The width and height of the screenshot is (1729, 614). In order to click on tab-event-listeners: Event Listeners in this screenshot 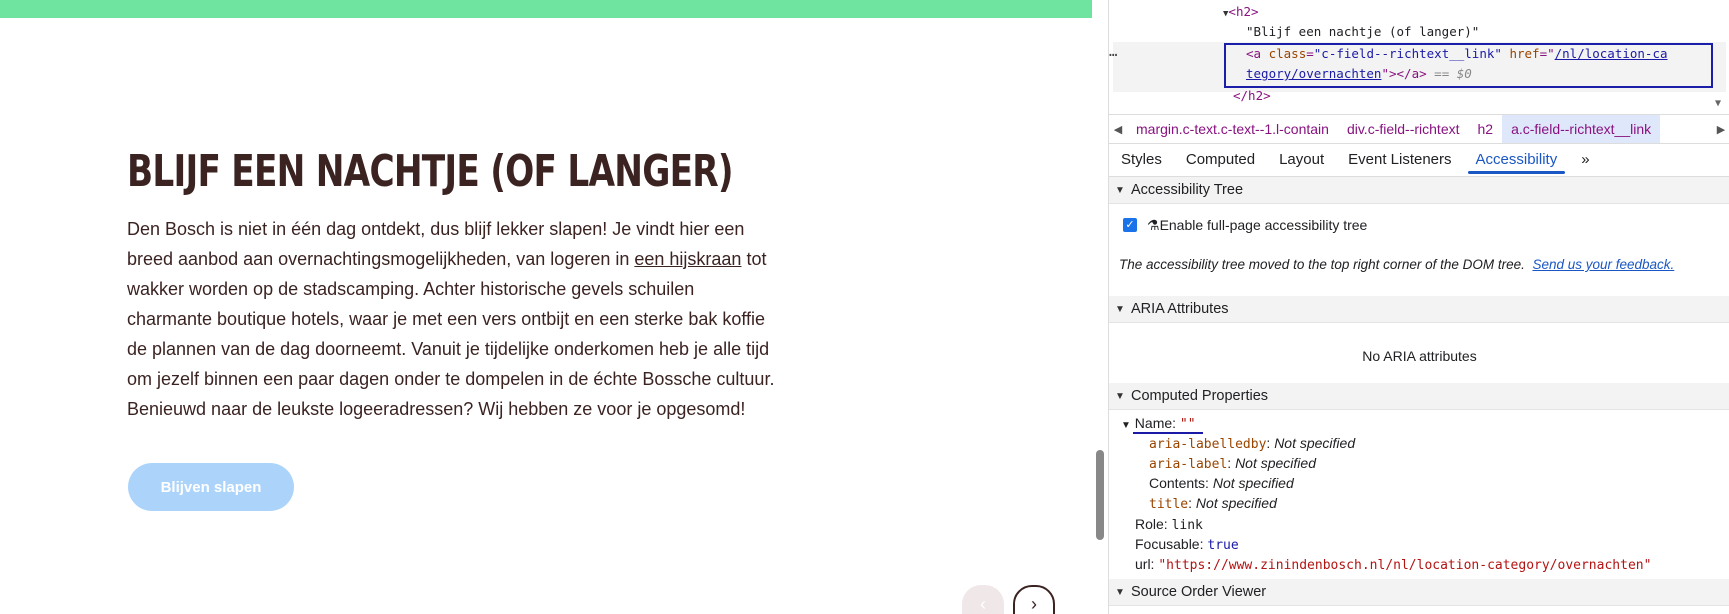, I will do `click(1399, 159)`.